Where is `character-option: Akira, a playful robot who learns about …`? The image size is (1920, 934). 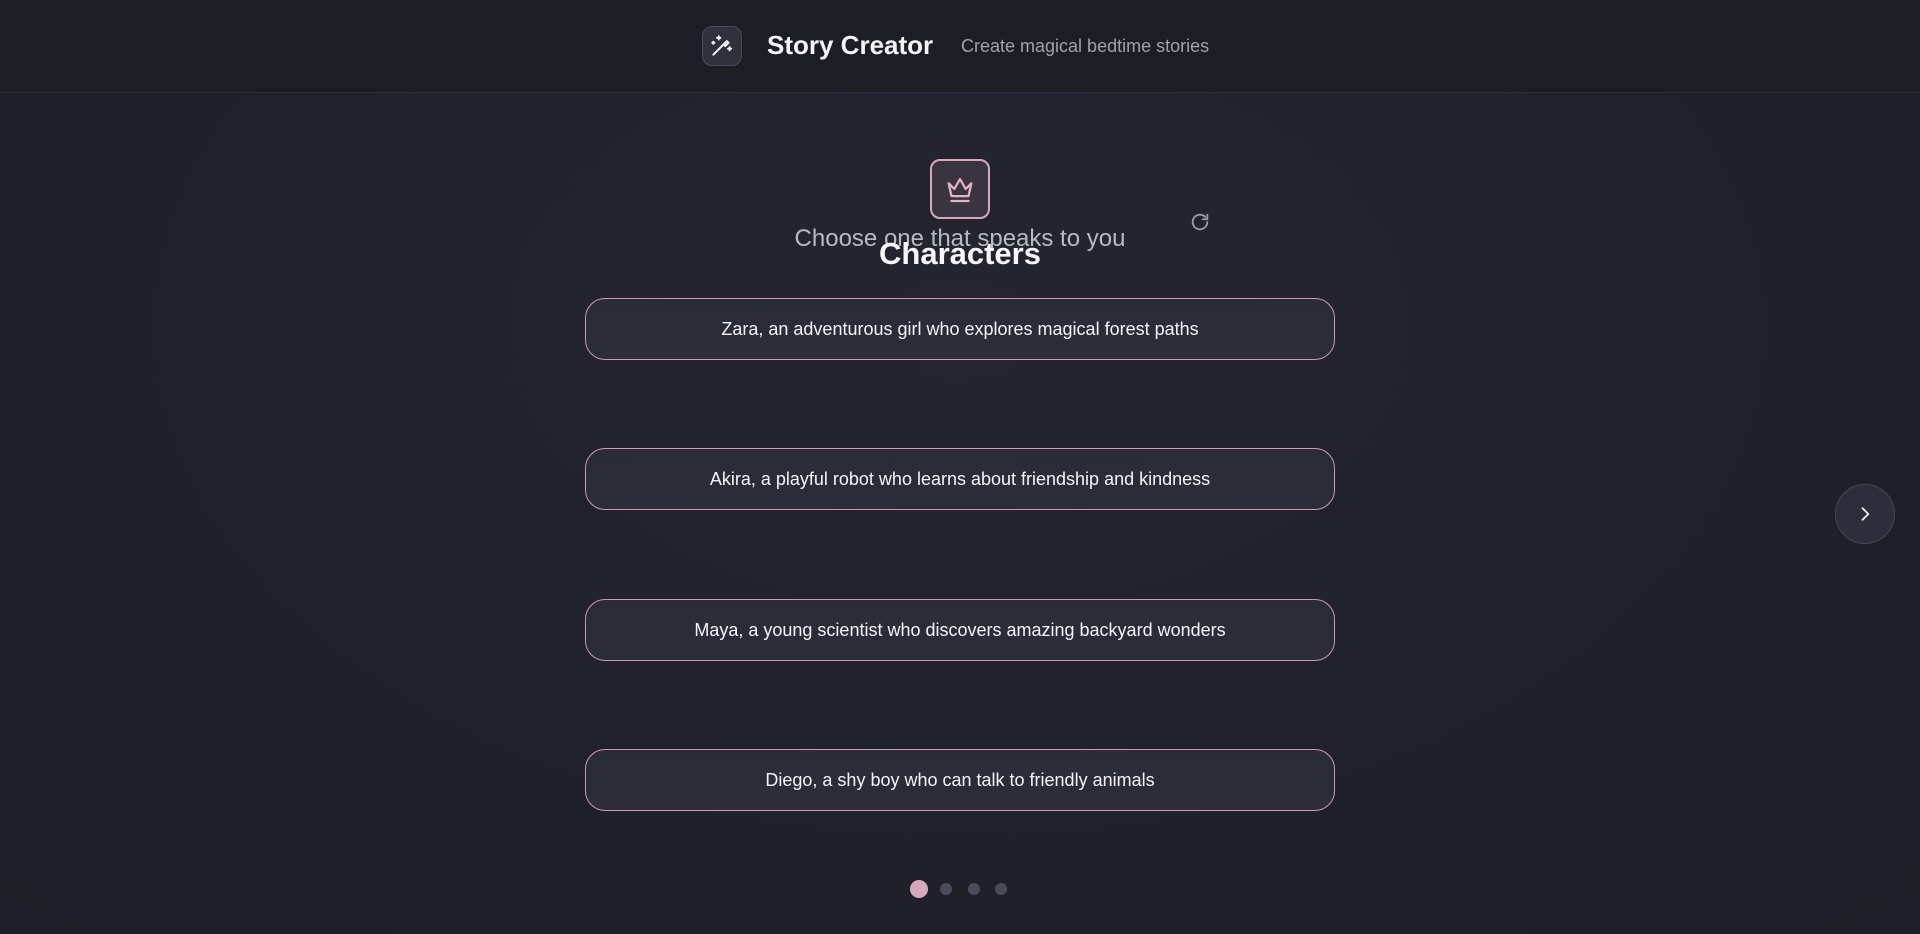 character-option: Akira, a playful robot who learns about … is located at coordinates (960, 479).